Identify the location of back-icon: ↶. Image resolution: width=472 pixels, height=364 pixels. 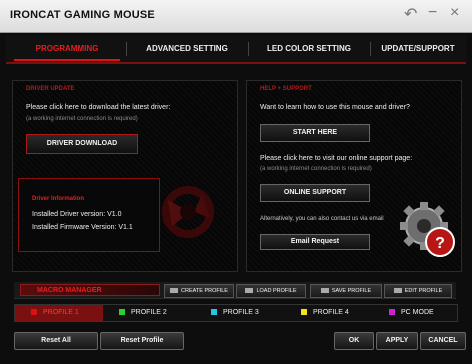
(410, 14).